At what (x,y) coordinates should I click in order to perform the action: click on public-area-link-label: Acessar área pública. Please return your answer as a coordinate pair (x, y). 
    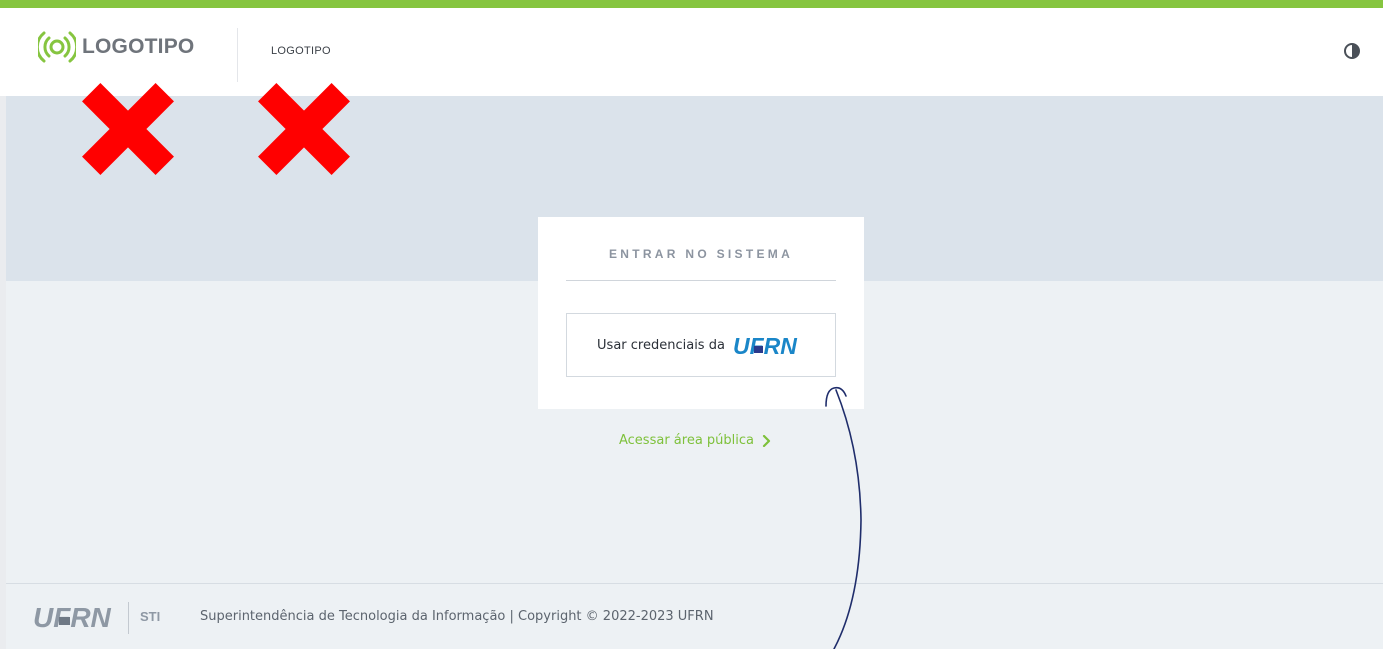
    Looking at the image, I should click on (687, 440).